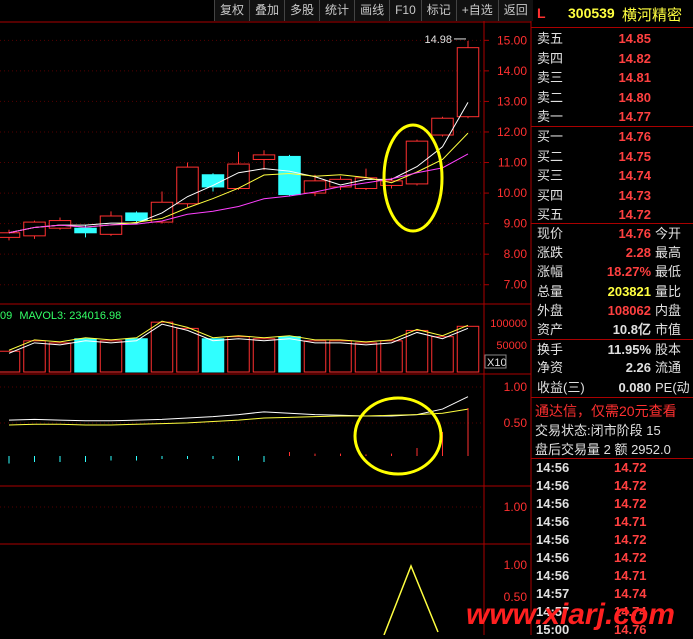  I want to click on stock-code: 300539, so click(591, 13).